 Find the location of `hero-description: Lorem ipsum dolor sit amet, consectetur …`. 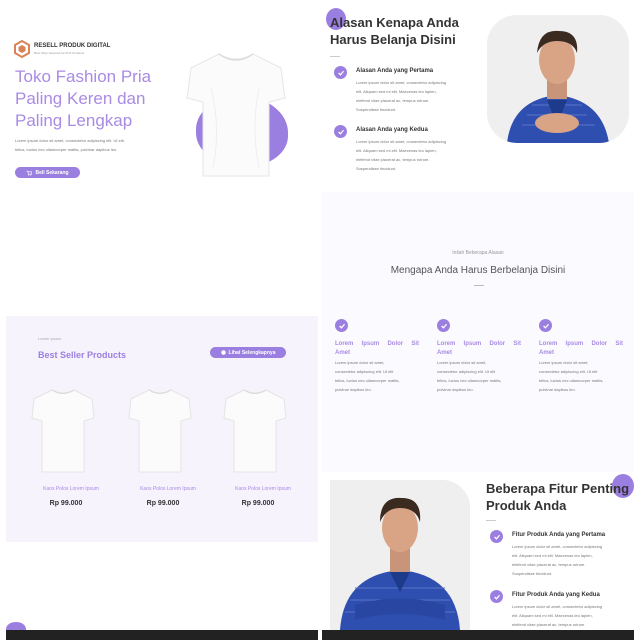

hero-description: Lorem ipsum dolor sit amet, consectetur … is located at coordinates (69, 145).